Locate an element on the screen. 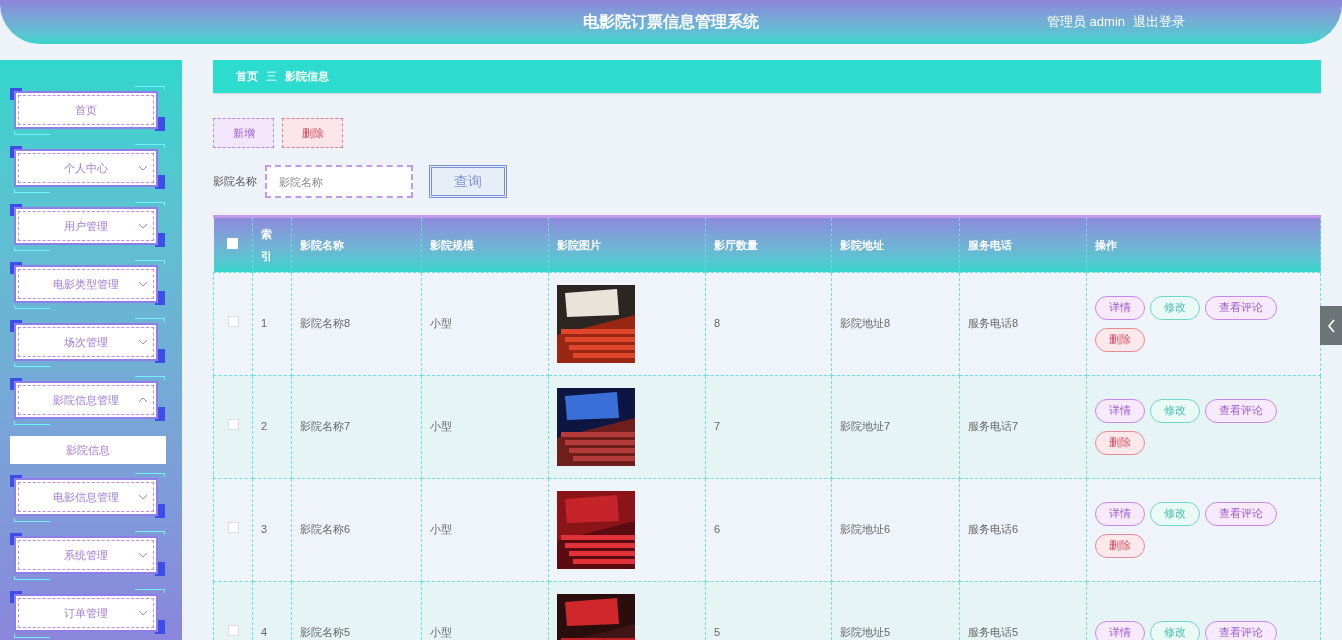 This screenshot has height=640, width=1342. search-button: 查询 is located at coordinates (468, 181).